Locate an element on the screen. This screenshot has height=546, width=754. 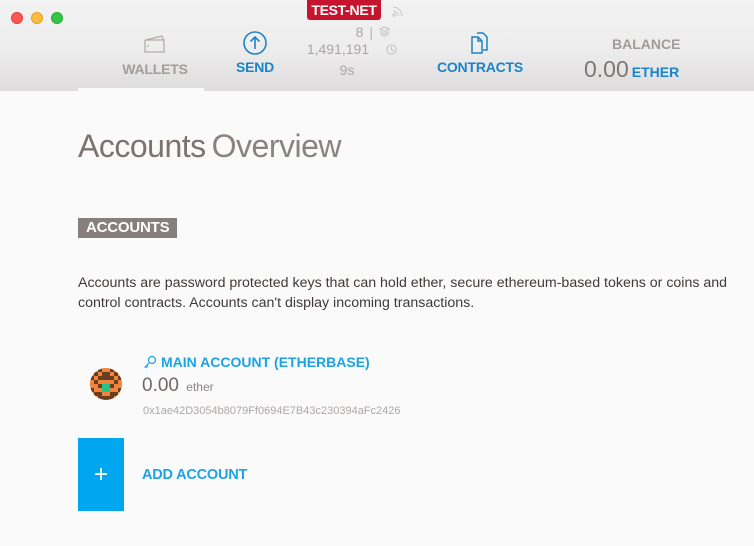
last-block-time: 9s is located at coordinates (355, 70).